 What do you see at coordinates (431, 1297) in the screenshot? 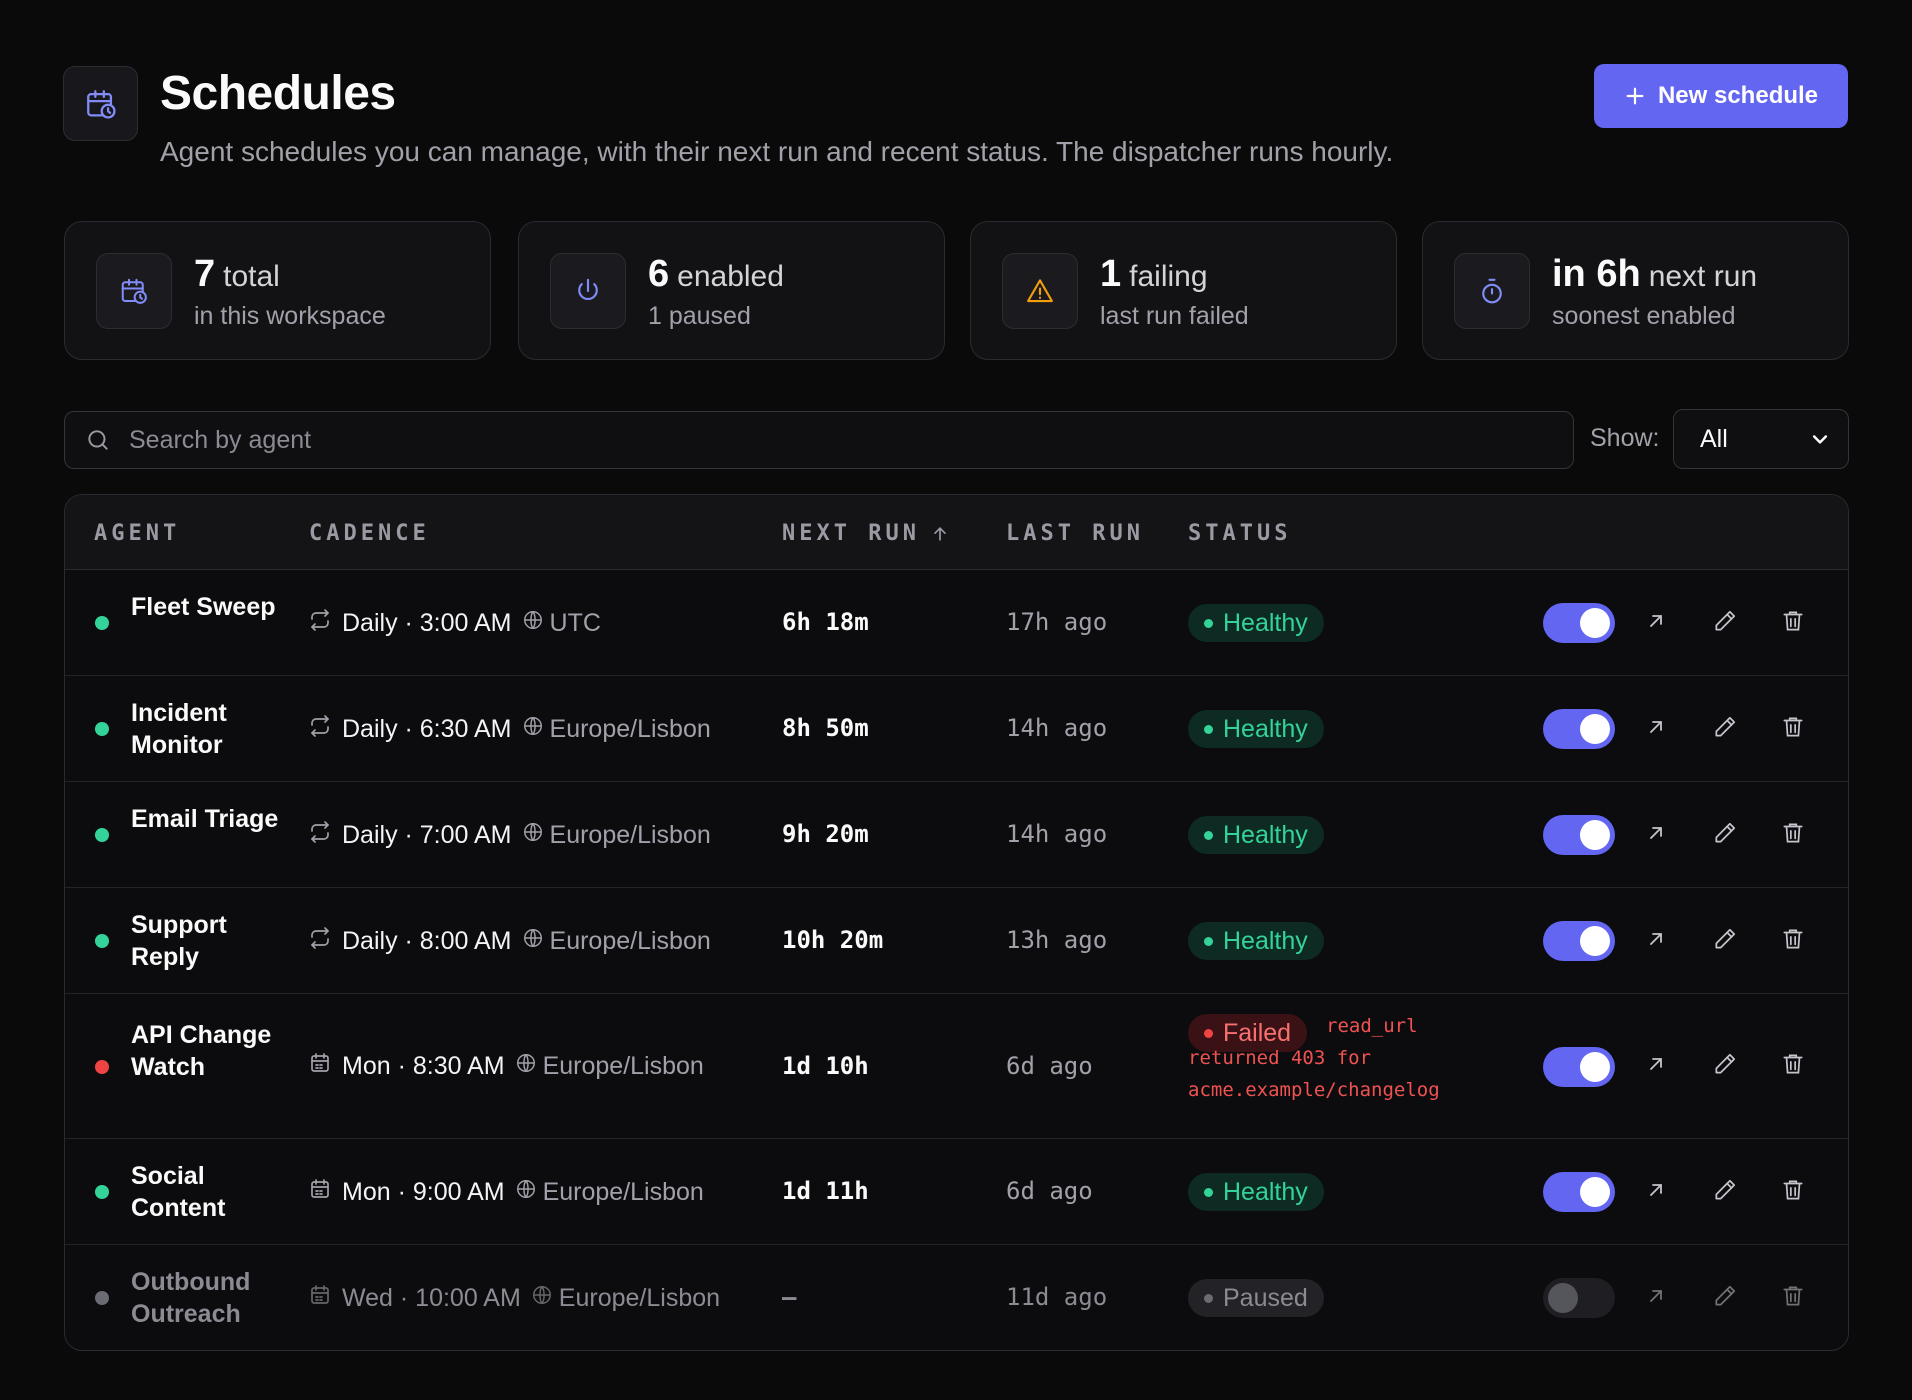
I see `cadence-text: Wed · 10:00 AM` at bounding box center [431, 1297].